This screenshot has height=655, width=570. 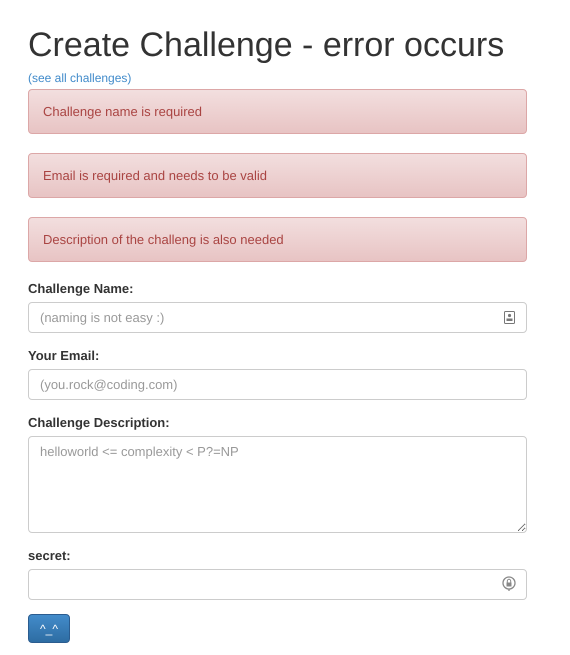 What do you see at coordinates (50, 555) in the screenshot?
I see `field-label: secret:` at bounding box center [50, 555].